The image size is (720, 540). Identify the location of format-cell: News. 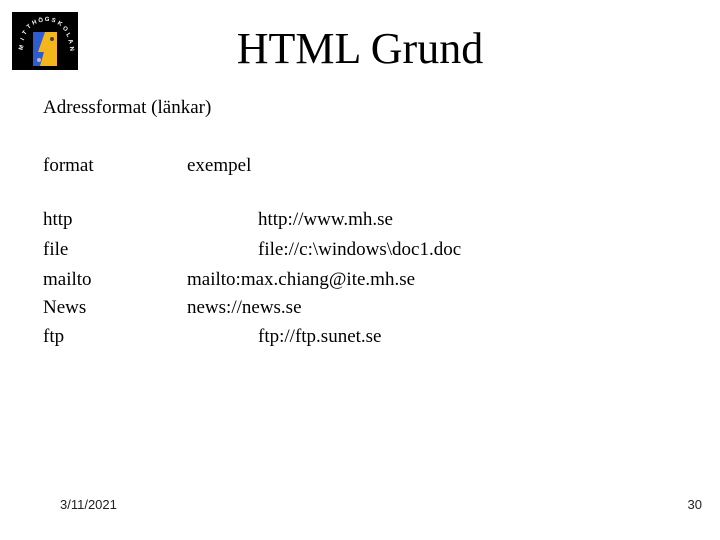
(65, 307).